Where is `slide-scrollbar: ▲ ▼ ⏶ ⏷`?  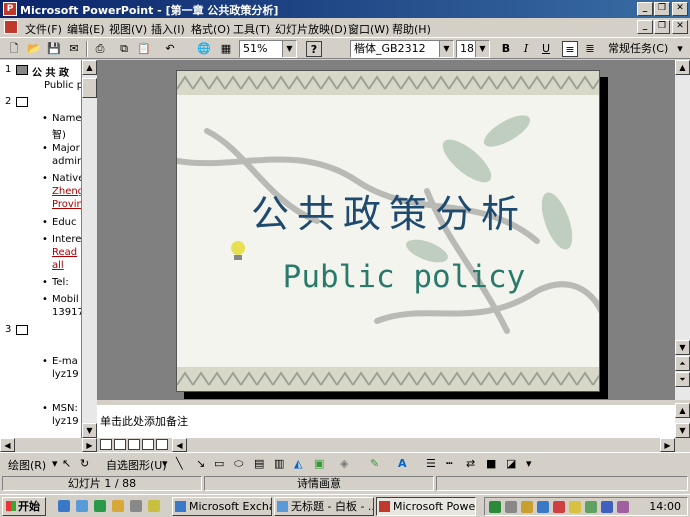 slide-scrollbar: ▲ ▼ ⏶ ⏷ is located at coordinates (682, 230).